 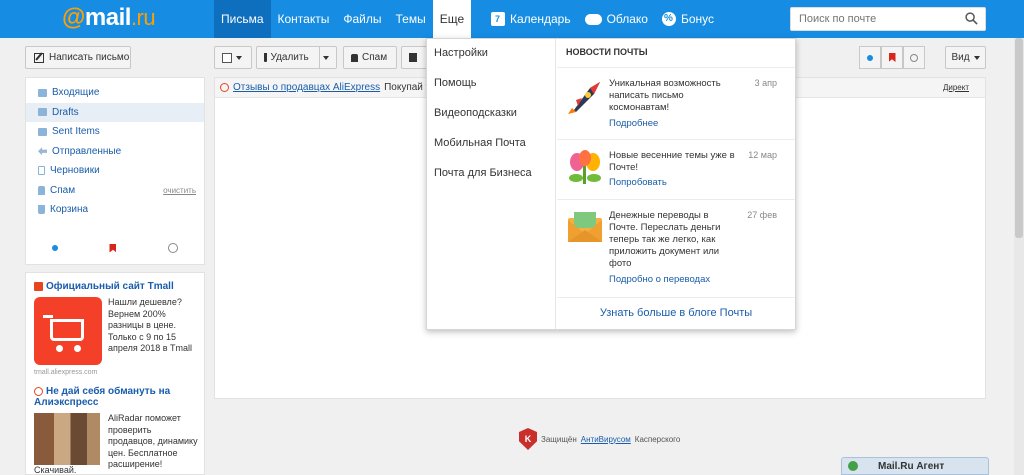 What do you see at coordinates (633, 123) in the screenshot?
I see `news-link: Подробнее` at bounding box center [633, 123].